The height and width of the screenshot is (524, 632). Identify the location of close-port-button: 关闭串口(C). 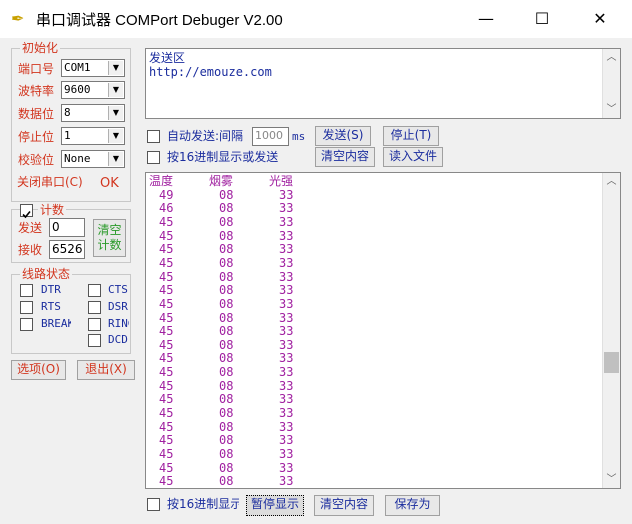
(56, 184).